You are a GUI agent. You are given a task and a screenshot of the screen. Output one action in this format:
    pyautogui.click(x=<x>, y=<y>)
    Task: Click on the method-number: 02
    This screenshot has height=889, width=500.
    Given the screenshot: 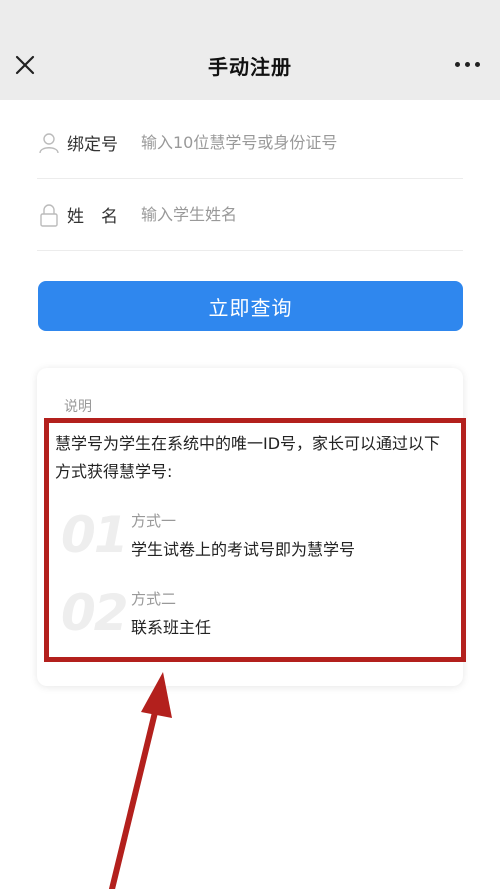 What is the action you would take?
    pyautogui.click(x=95, y=613)
    